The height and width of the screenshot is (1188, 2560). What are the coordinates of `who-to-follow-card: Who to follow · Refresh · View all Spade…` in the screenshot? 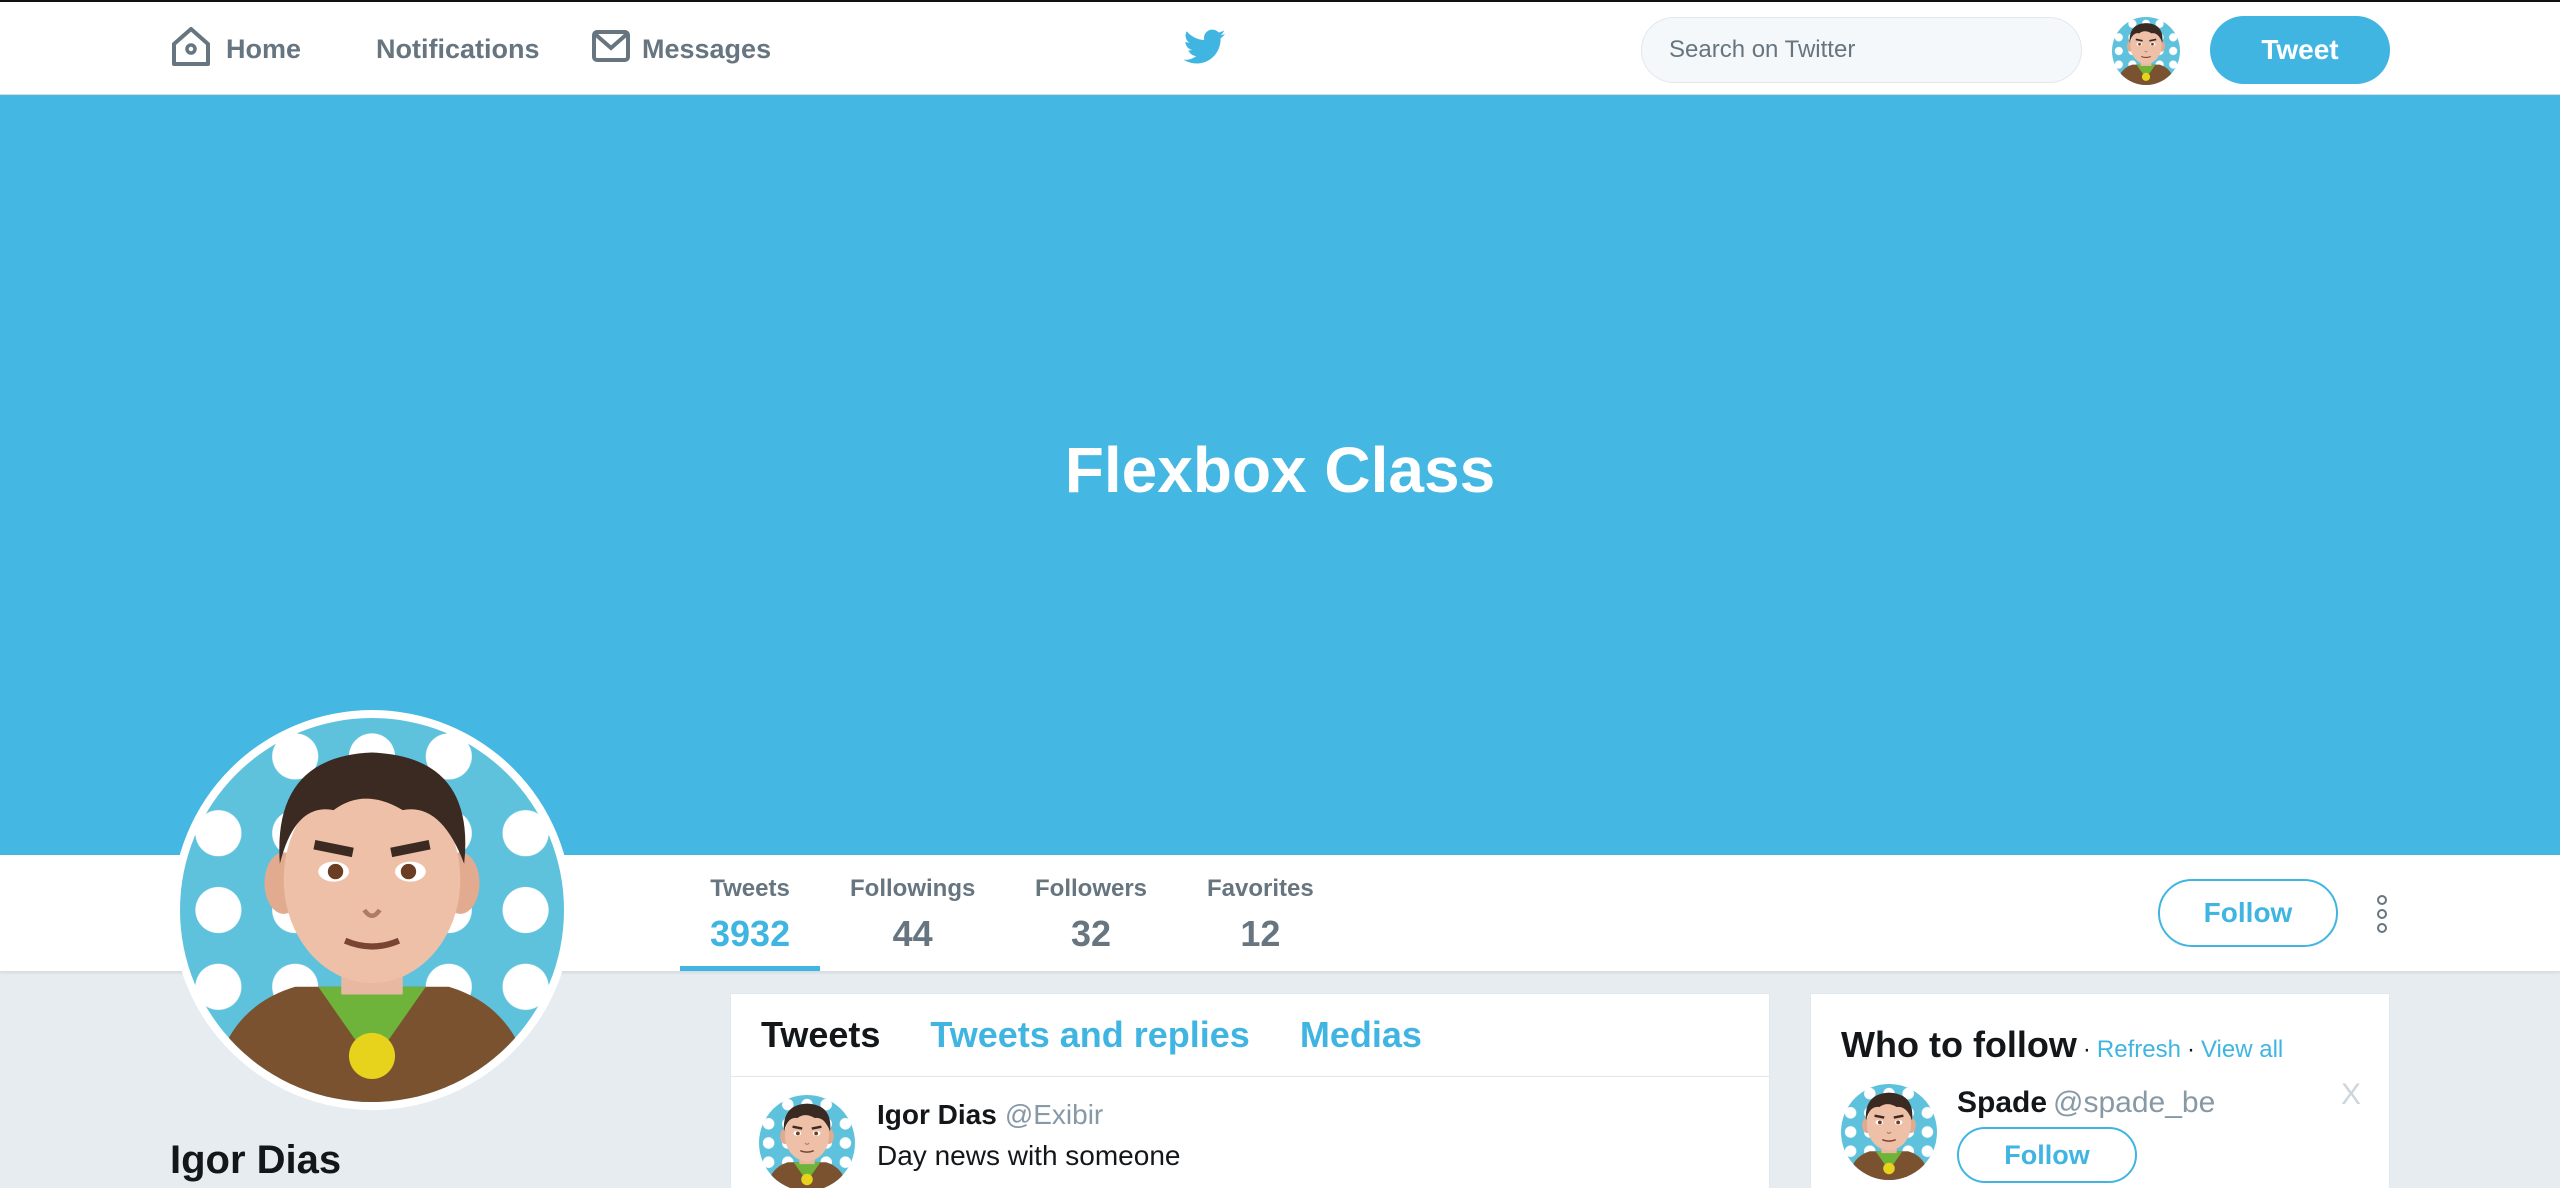 It's located at (2100, 1090).